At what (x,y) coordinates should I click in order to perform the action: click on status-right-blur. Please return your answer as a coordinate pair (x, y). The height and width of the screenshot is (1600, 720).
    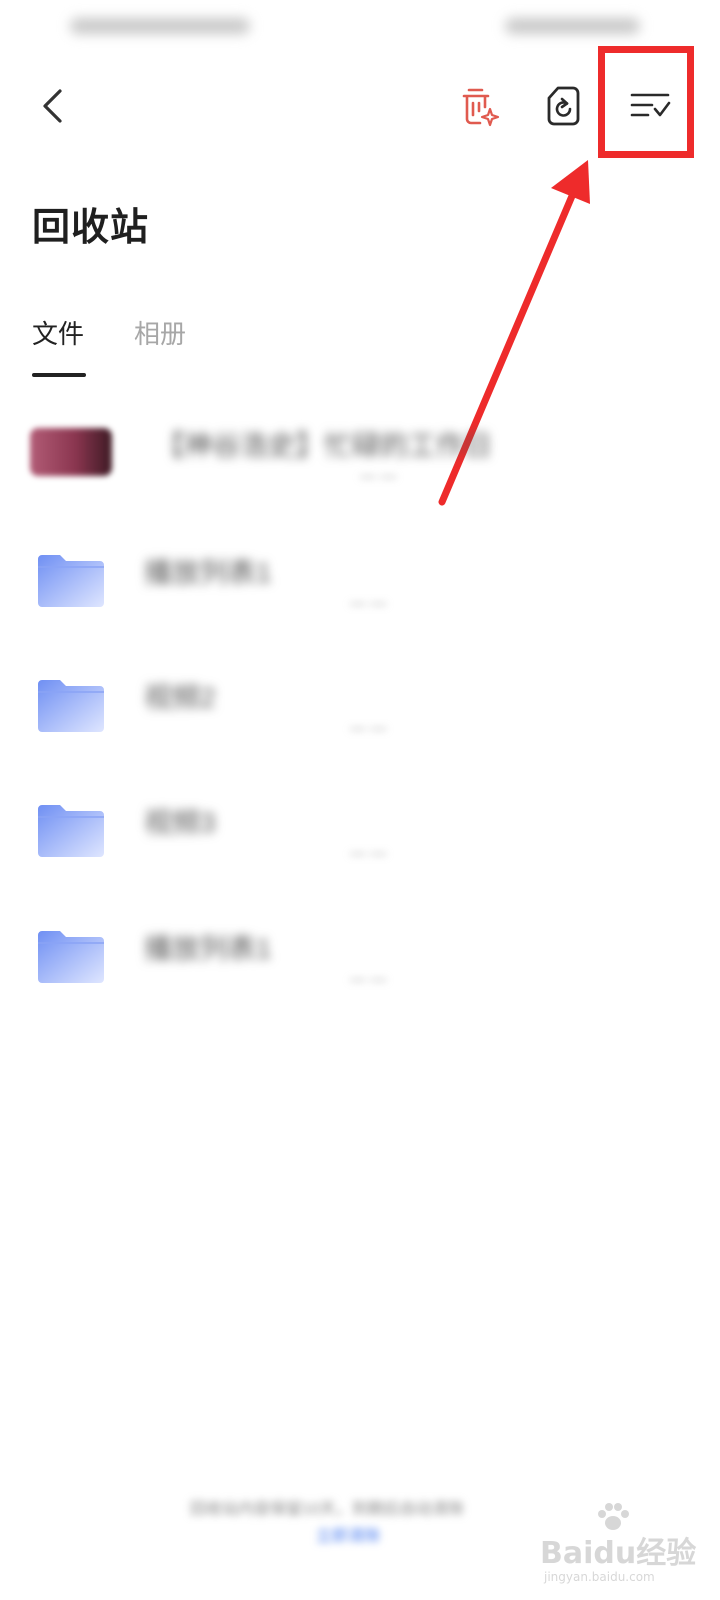
    Looking at the image, I should click on (572, 26).